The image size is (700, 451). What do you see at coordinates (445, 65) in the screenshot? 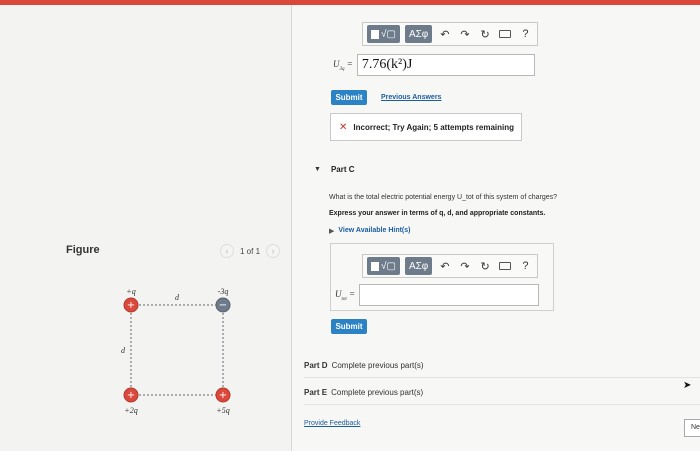
I see `part-b-answer-input: 7.76(k²)J` at bounding box center [445, 65].